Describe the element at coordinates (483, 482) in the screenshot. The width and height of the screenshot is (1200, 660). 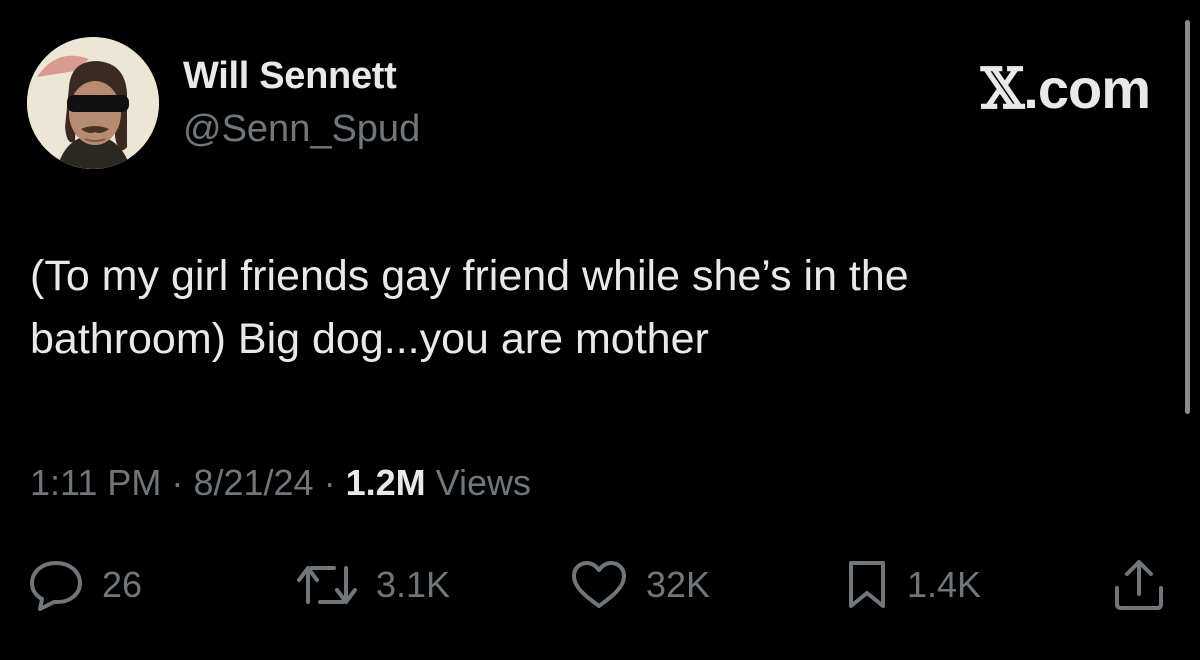
I see `views-label: Views` at that location.